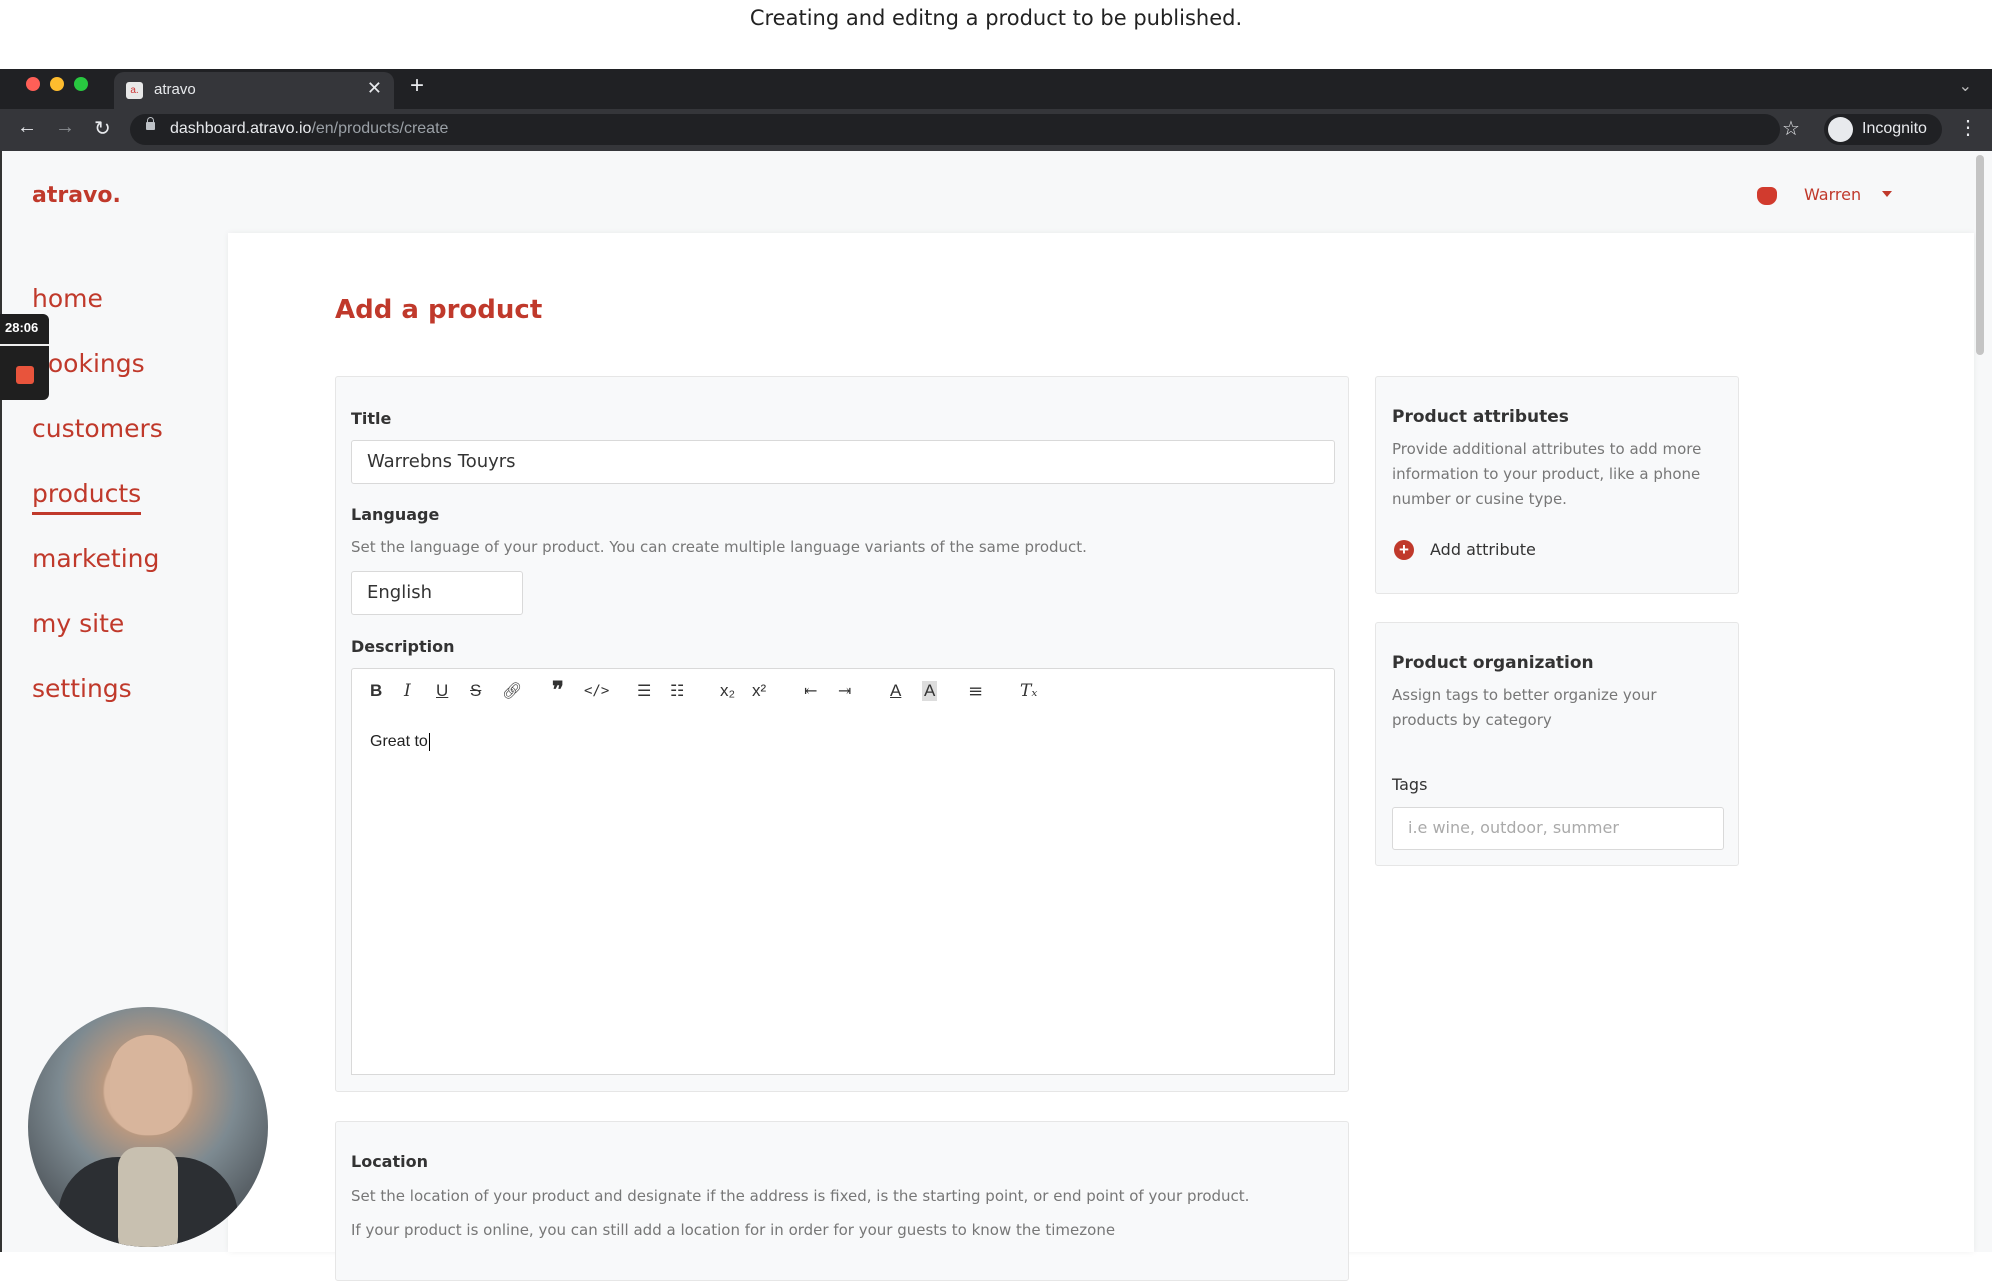 This screenshot has width=1992, height=1281. I want to click on incognito-icon, so click(1840, 129).